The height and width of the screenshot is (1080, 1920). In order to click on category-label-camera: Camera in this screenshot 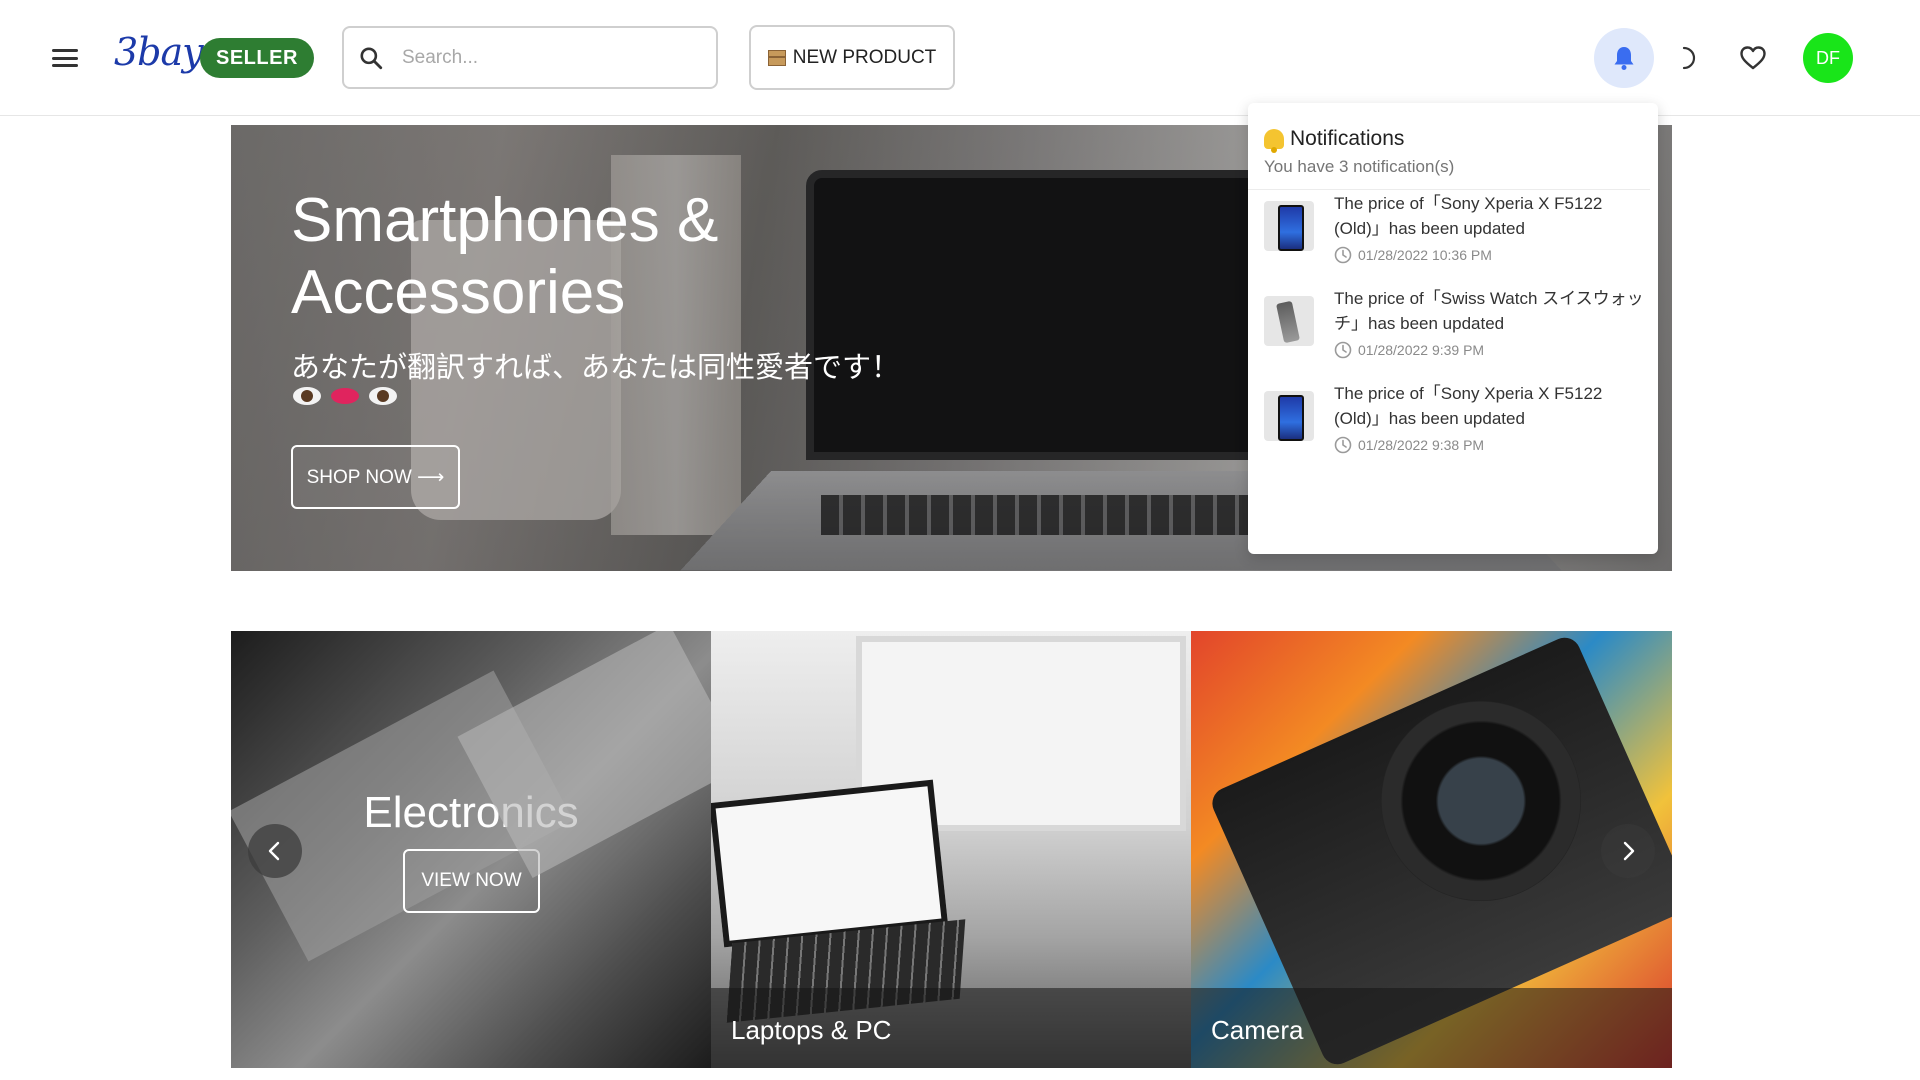, I will do `click(1257, 1030)`.